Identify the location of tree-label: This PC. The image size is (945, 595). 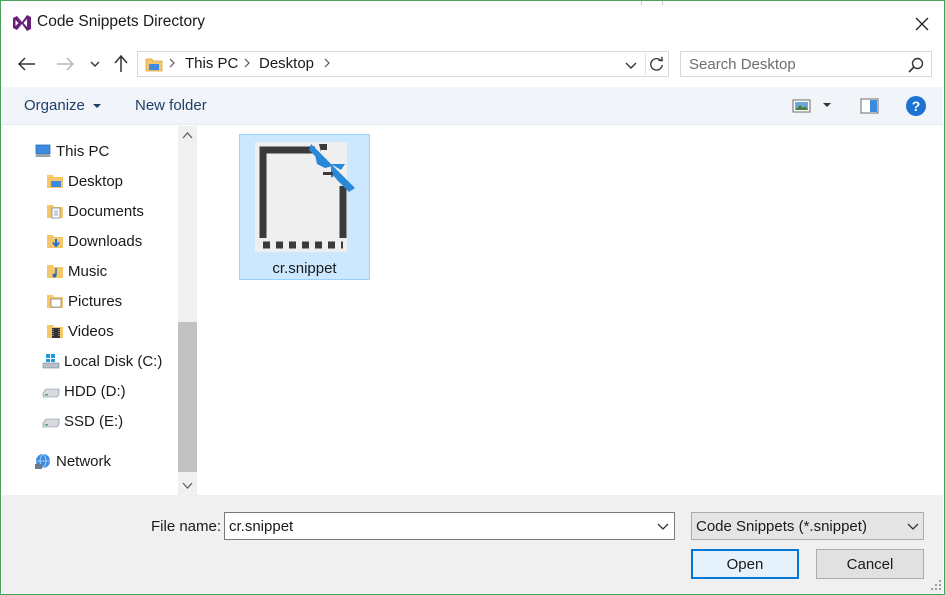
(83, 151).